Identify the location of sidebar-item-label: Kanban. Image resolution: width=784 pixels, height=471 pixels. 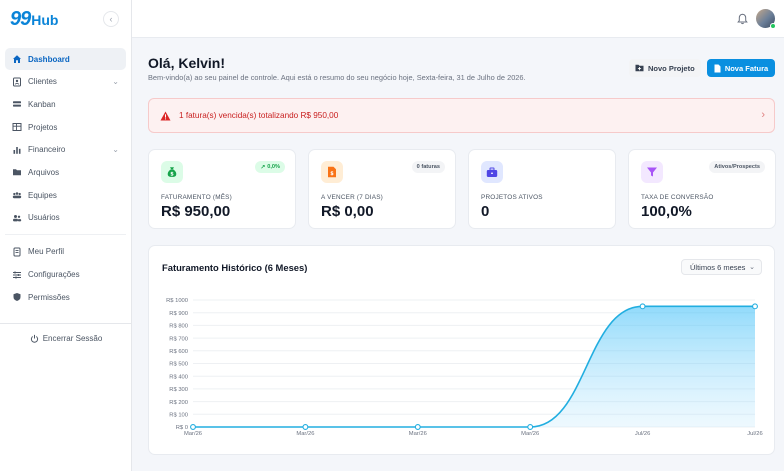
(42, 104).